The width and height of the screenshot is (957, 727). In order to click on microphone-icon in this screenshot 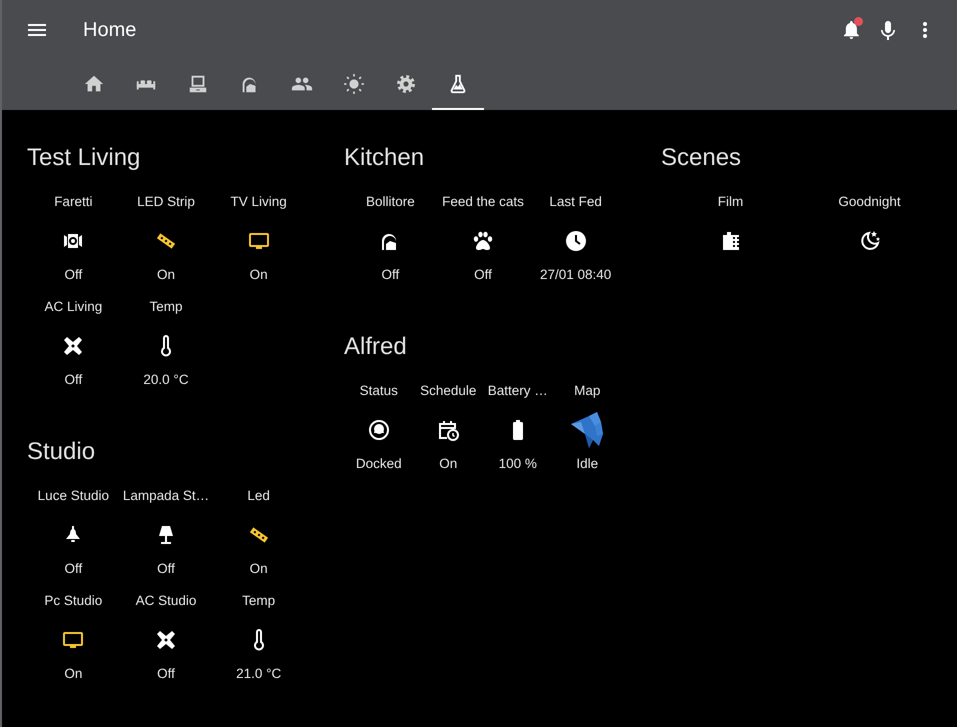, I will do `click(888, 30)`.